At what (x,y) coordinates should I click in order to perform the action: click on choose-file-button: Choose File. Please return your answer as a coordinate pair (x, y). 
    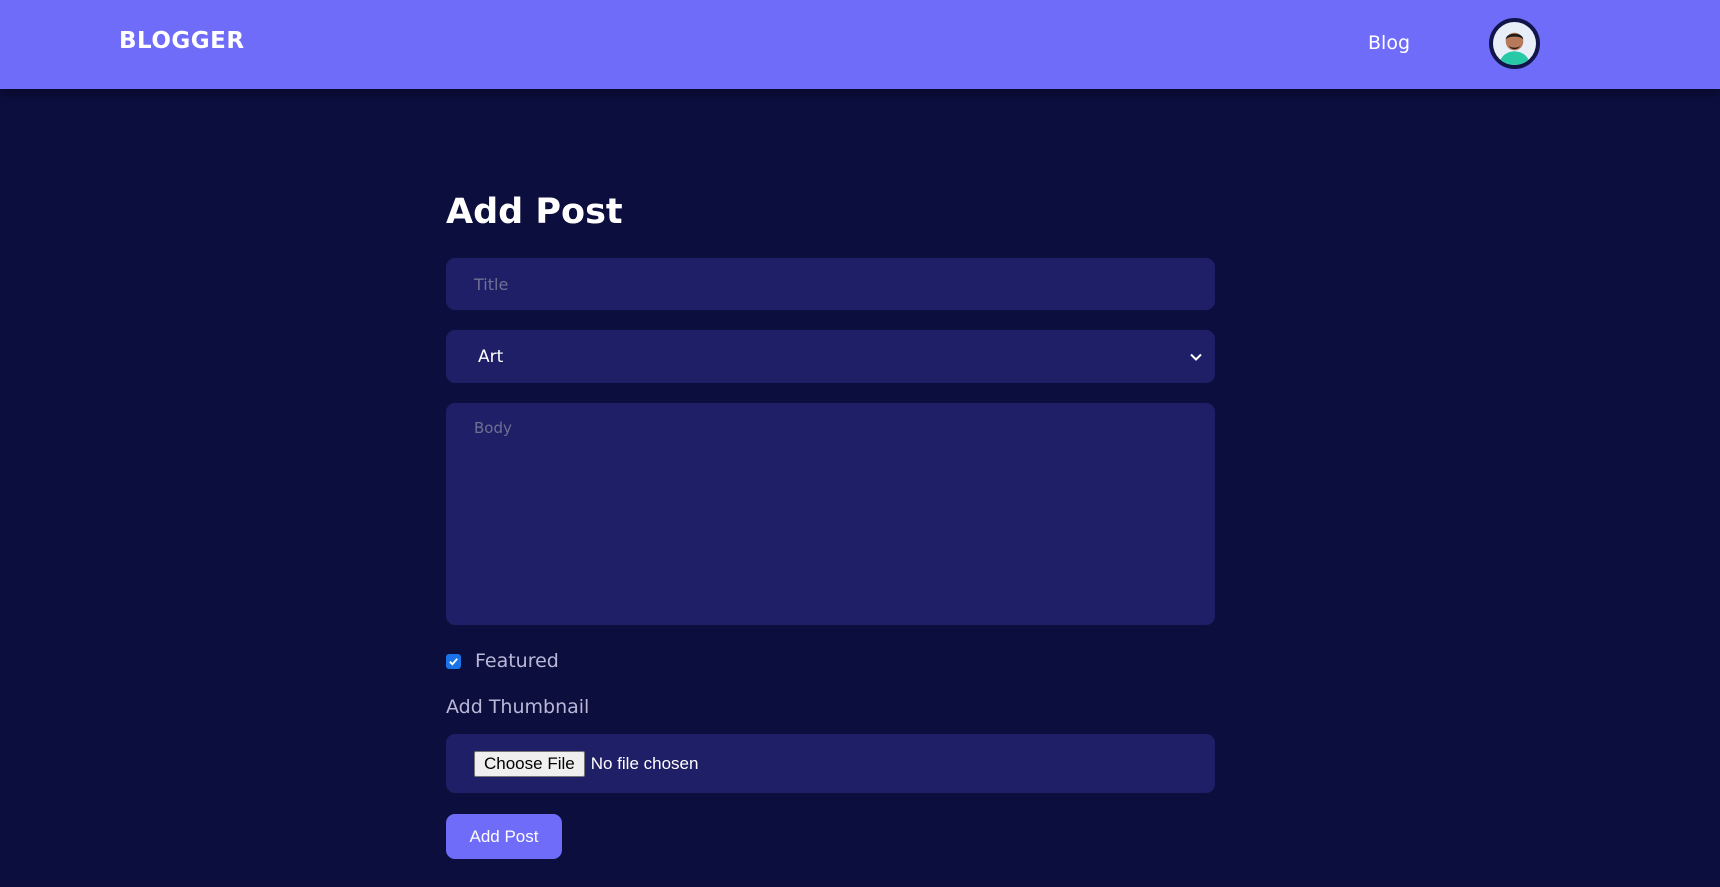
    Looking at the image, I should click on (529, 763).